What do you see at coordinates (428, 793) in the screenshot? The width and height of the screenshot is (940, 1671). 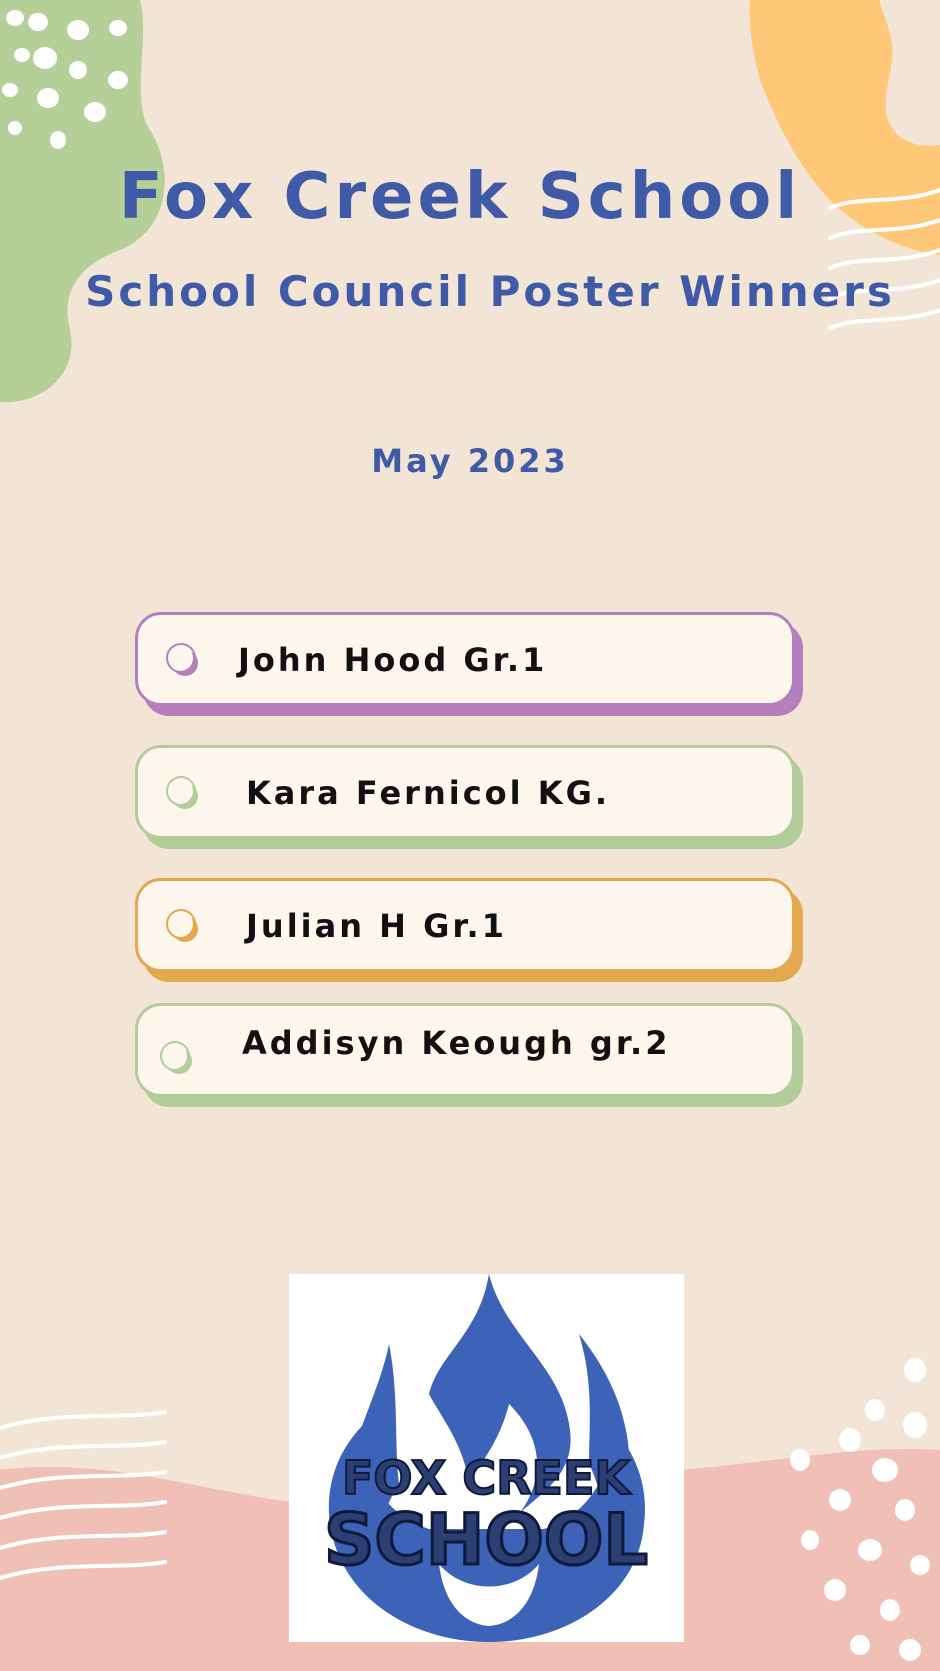 I see `winner-name: Kara Fernicol KG.` at bounding box center [428, 793].